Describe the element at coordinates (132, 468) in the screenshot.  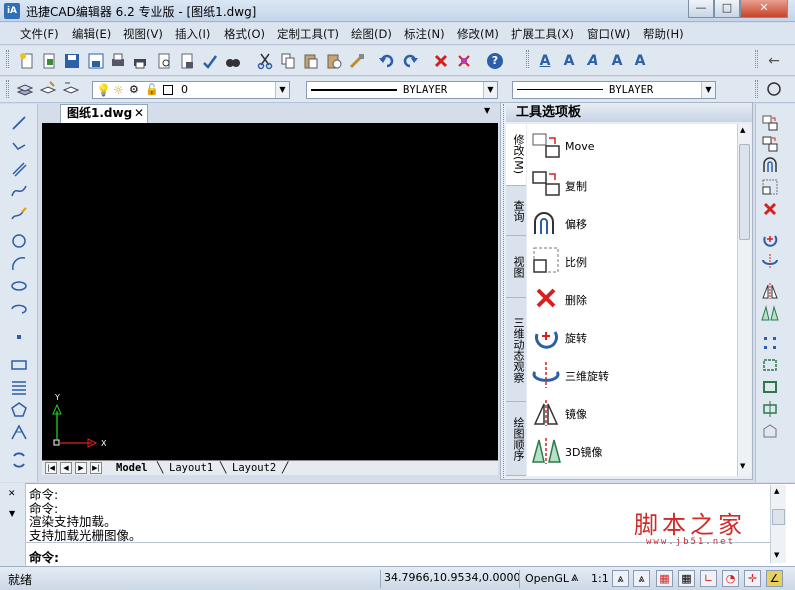
I see `tab-model: Model` at that location.